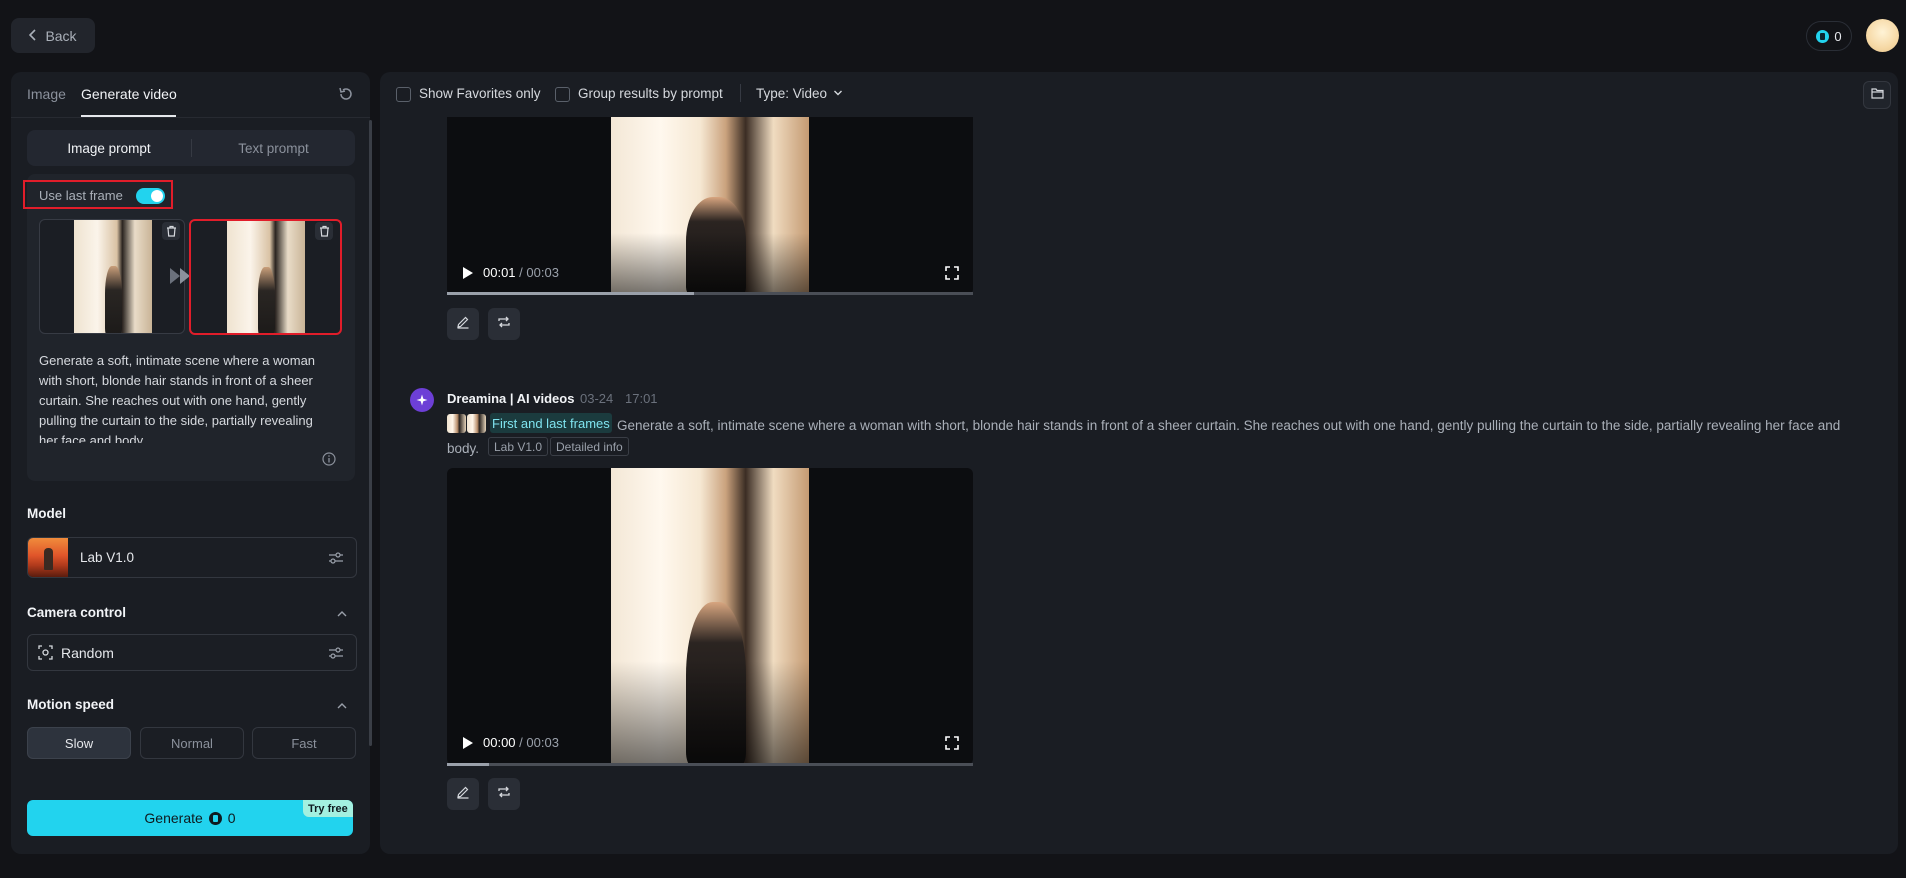 This screenshot has width=1906, height=878. Describe the element at coordinates (324, 231) in the screenshot. I see `delete-last-frame-icon` at that location.